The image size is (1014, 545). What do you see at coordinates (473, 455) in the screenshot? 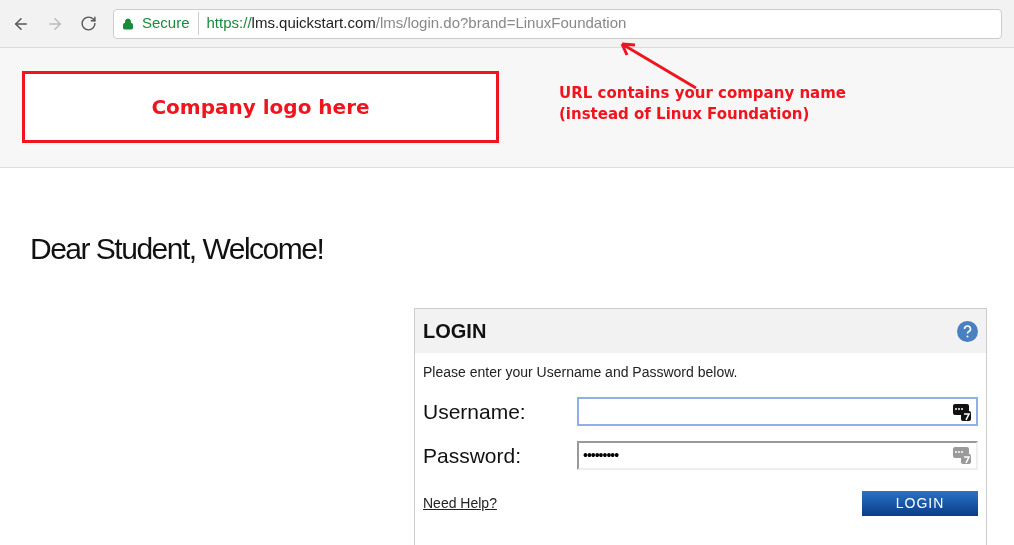
I see `field-label: Password:` at bounding box center [473, 455].